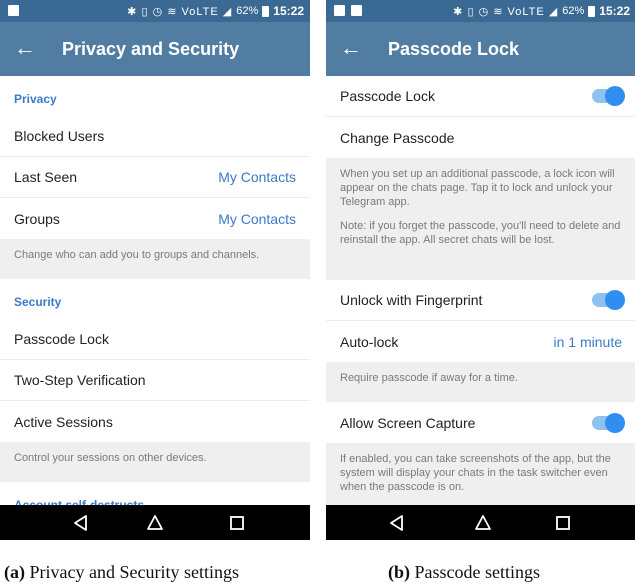 Image resolution: width=635 pixels, height=588 pixels. I want to click on passcode-lock-toggle, so click(608, 96).